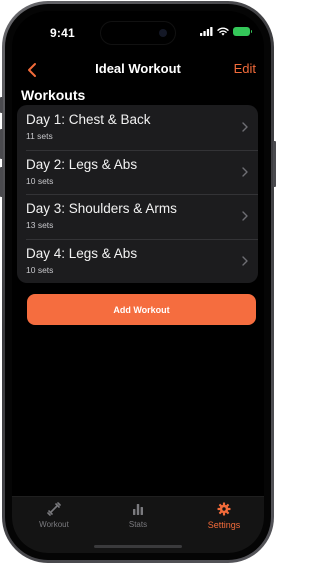 The width and height of the screenshot is (320, 565). I want to click on tab-stats-label: Stats, so click(138, 524).